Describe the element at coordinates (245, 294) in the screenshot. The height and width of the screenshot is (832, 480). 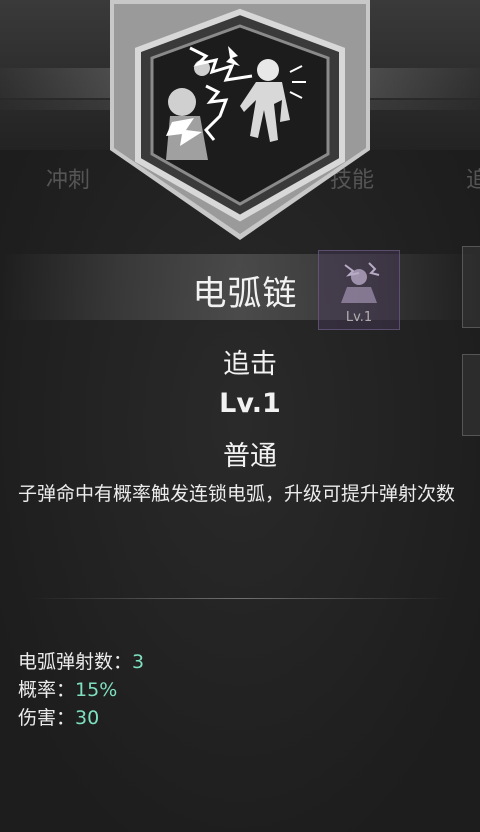
I see `skill-name: 电弧链` at that location.